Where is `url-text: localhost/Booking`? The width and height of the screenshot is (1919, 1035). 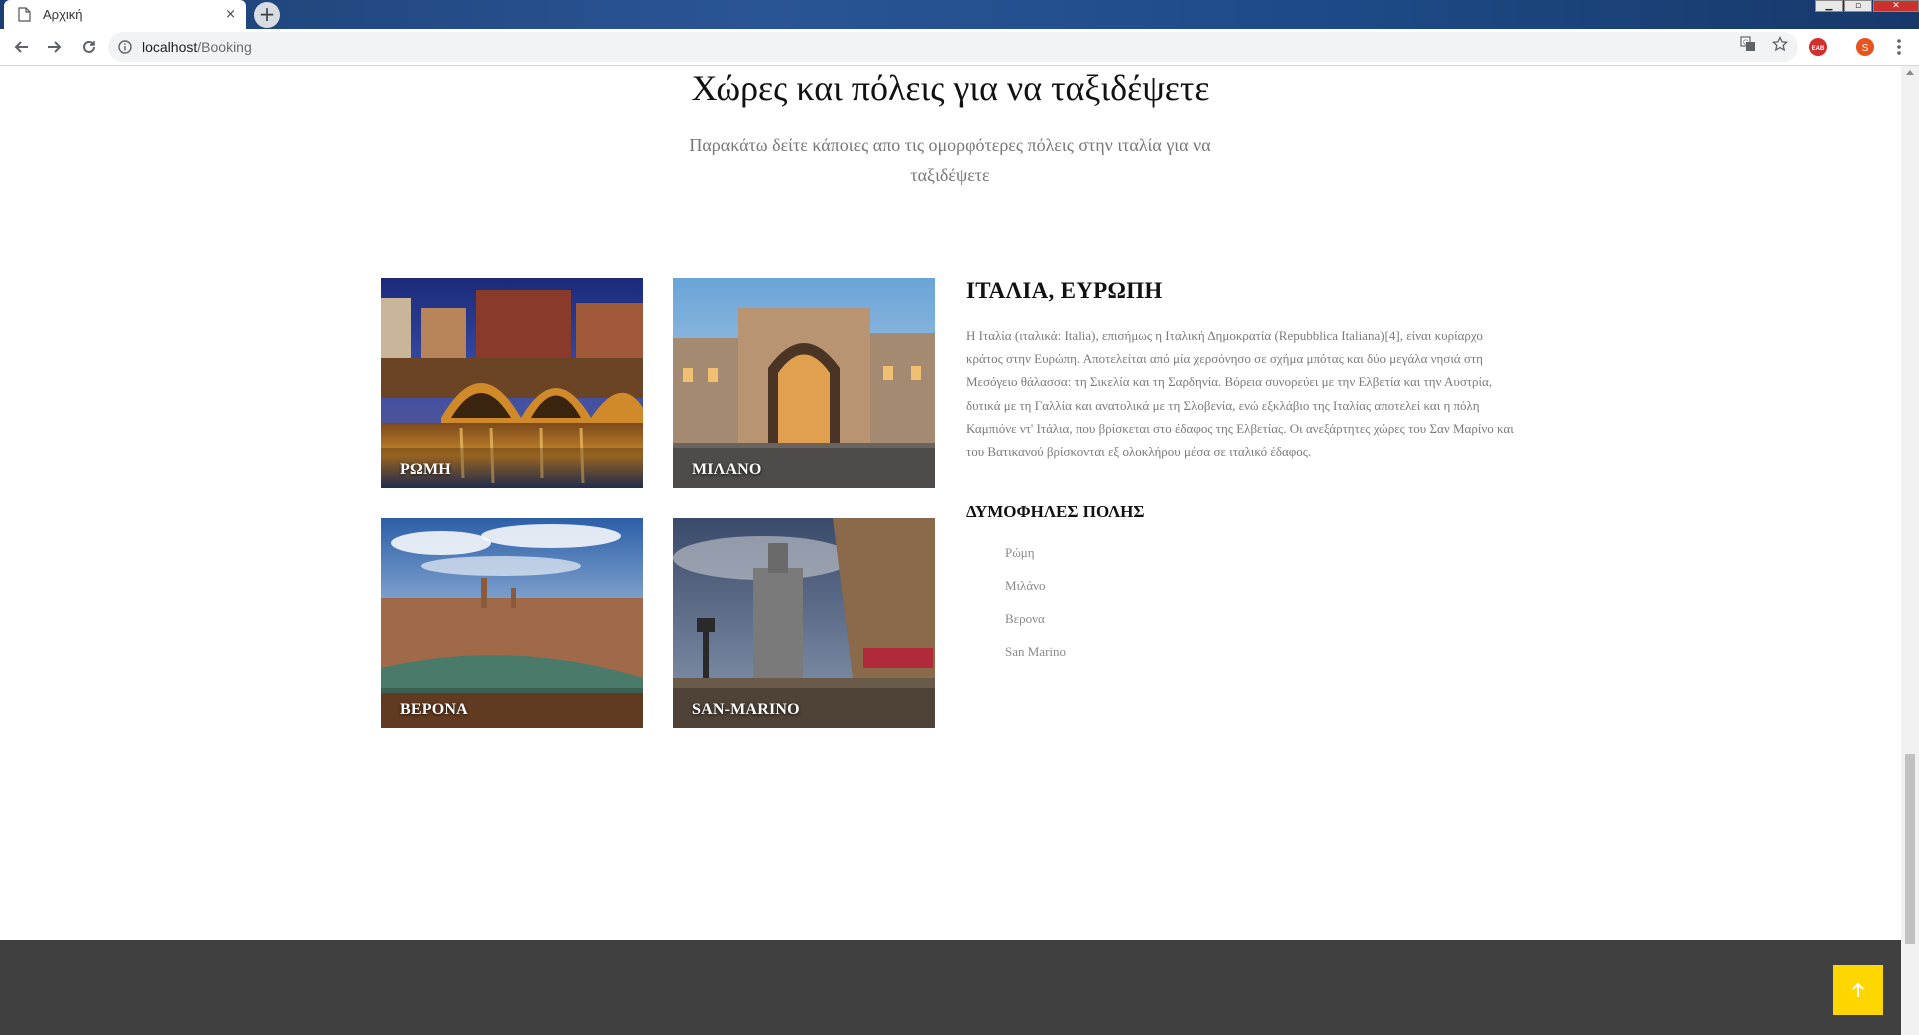
url-text: localhost/Booking is located at coordinates (197, 47).